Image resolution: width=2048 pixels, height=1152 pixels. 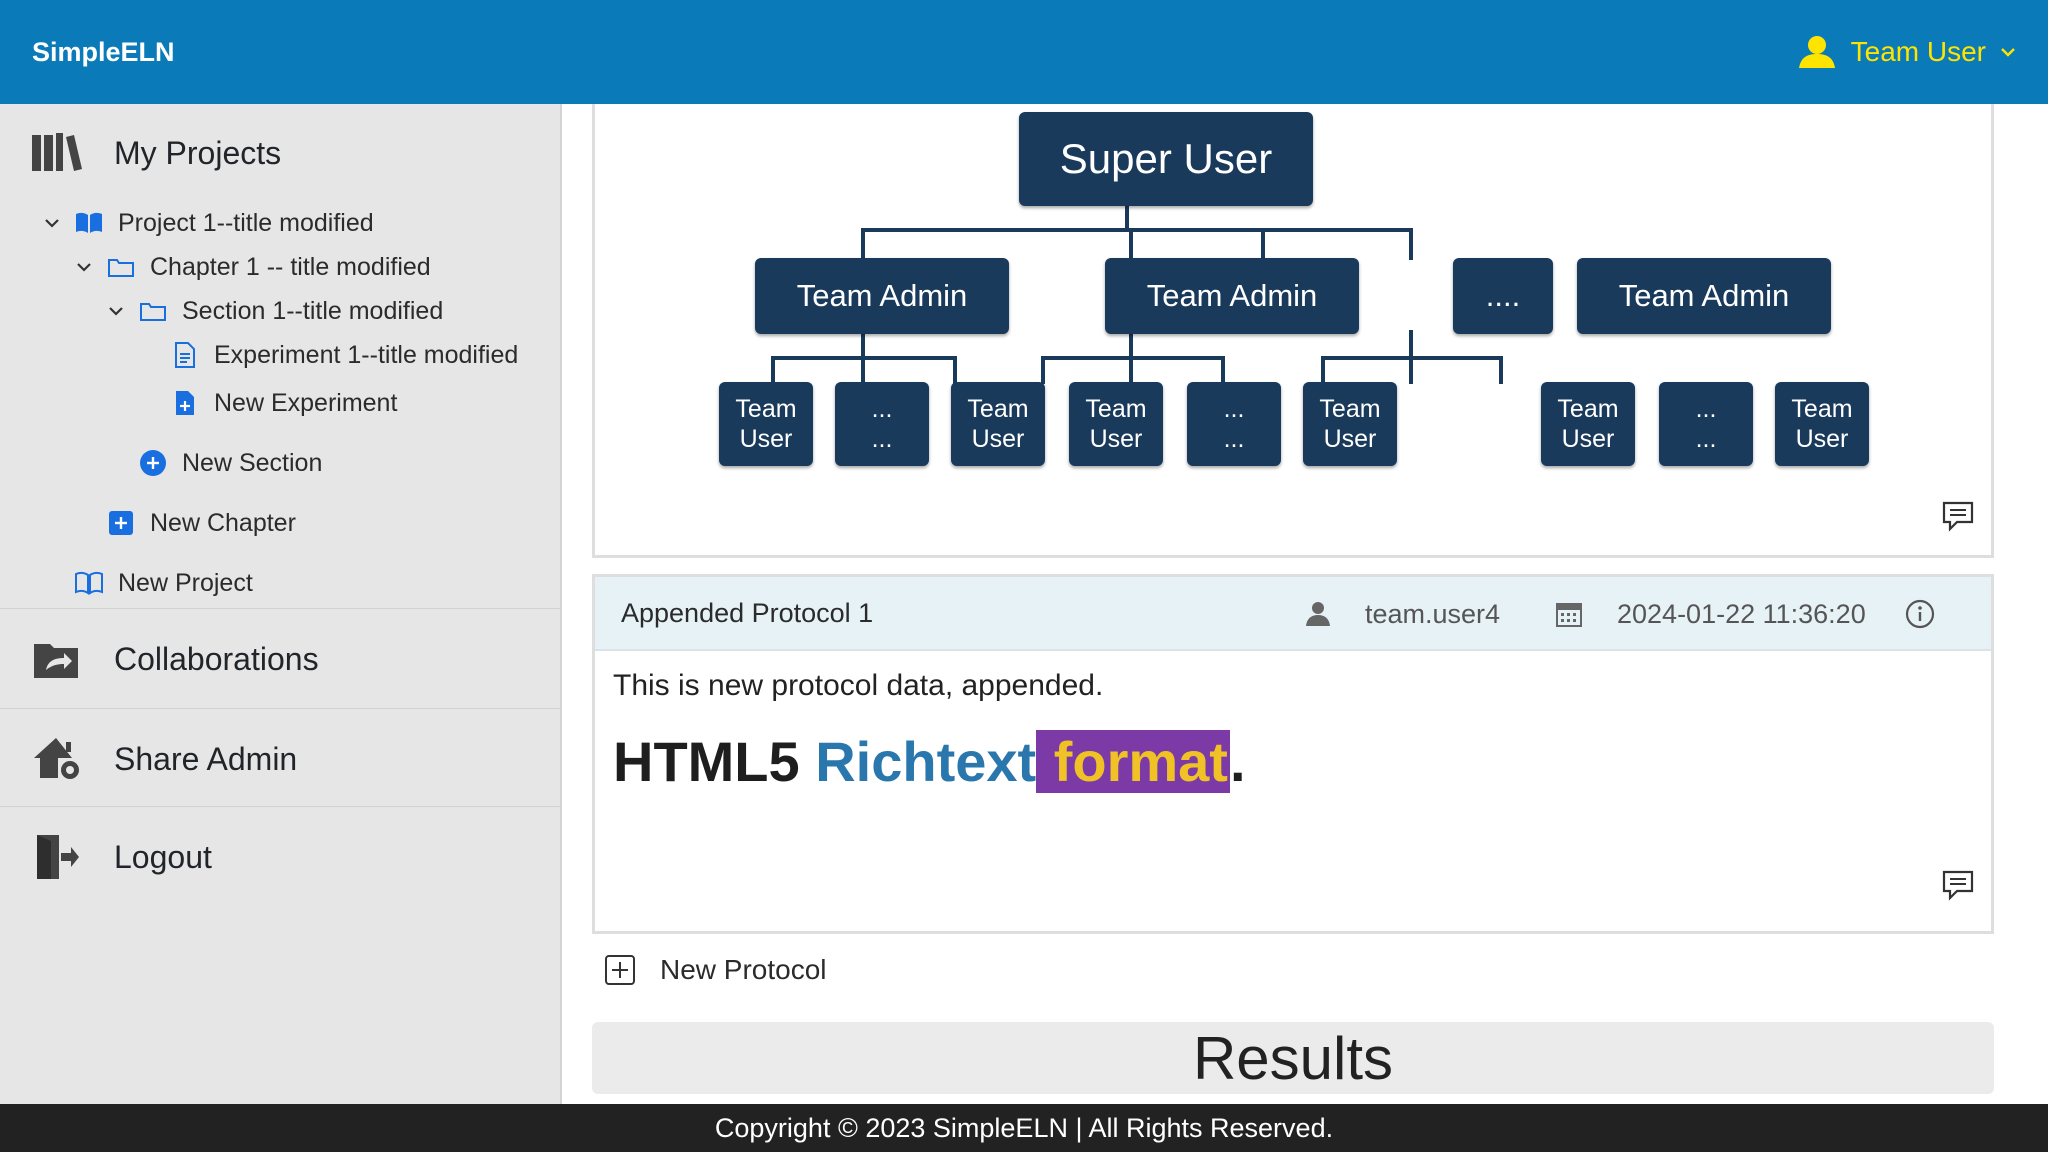 I want to click on tree-new-experiment: New Experiment, so click(x=283, y=403).